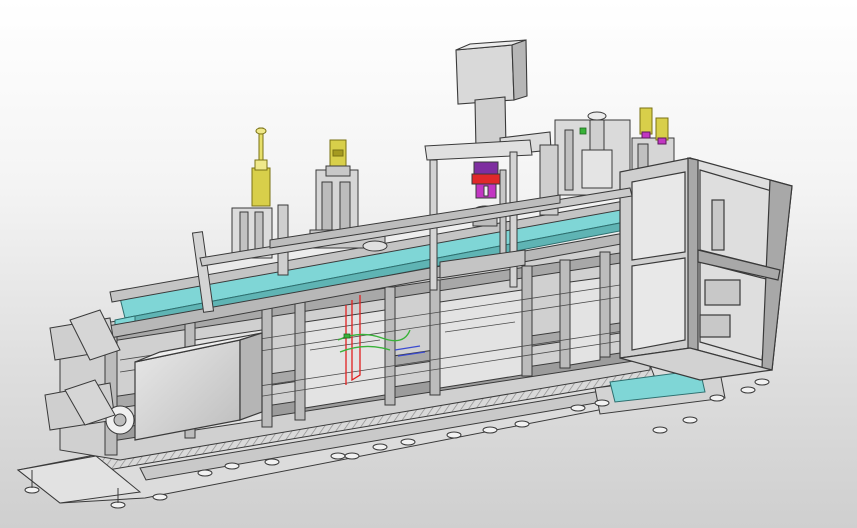  Describe the element at coordinates (706, 269) in the screenshot. I see `right-cabinet` at that location.